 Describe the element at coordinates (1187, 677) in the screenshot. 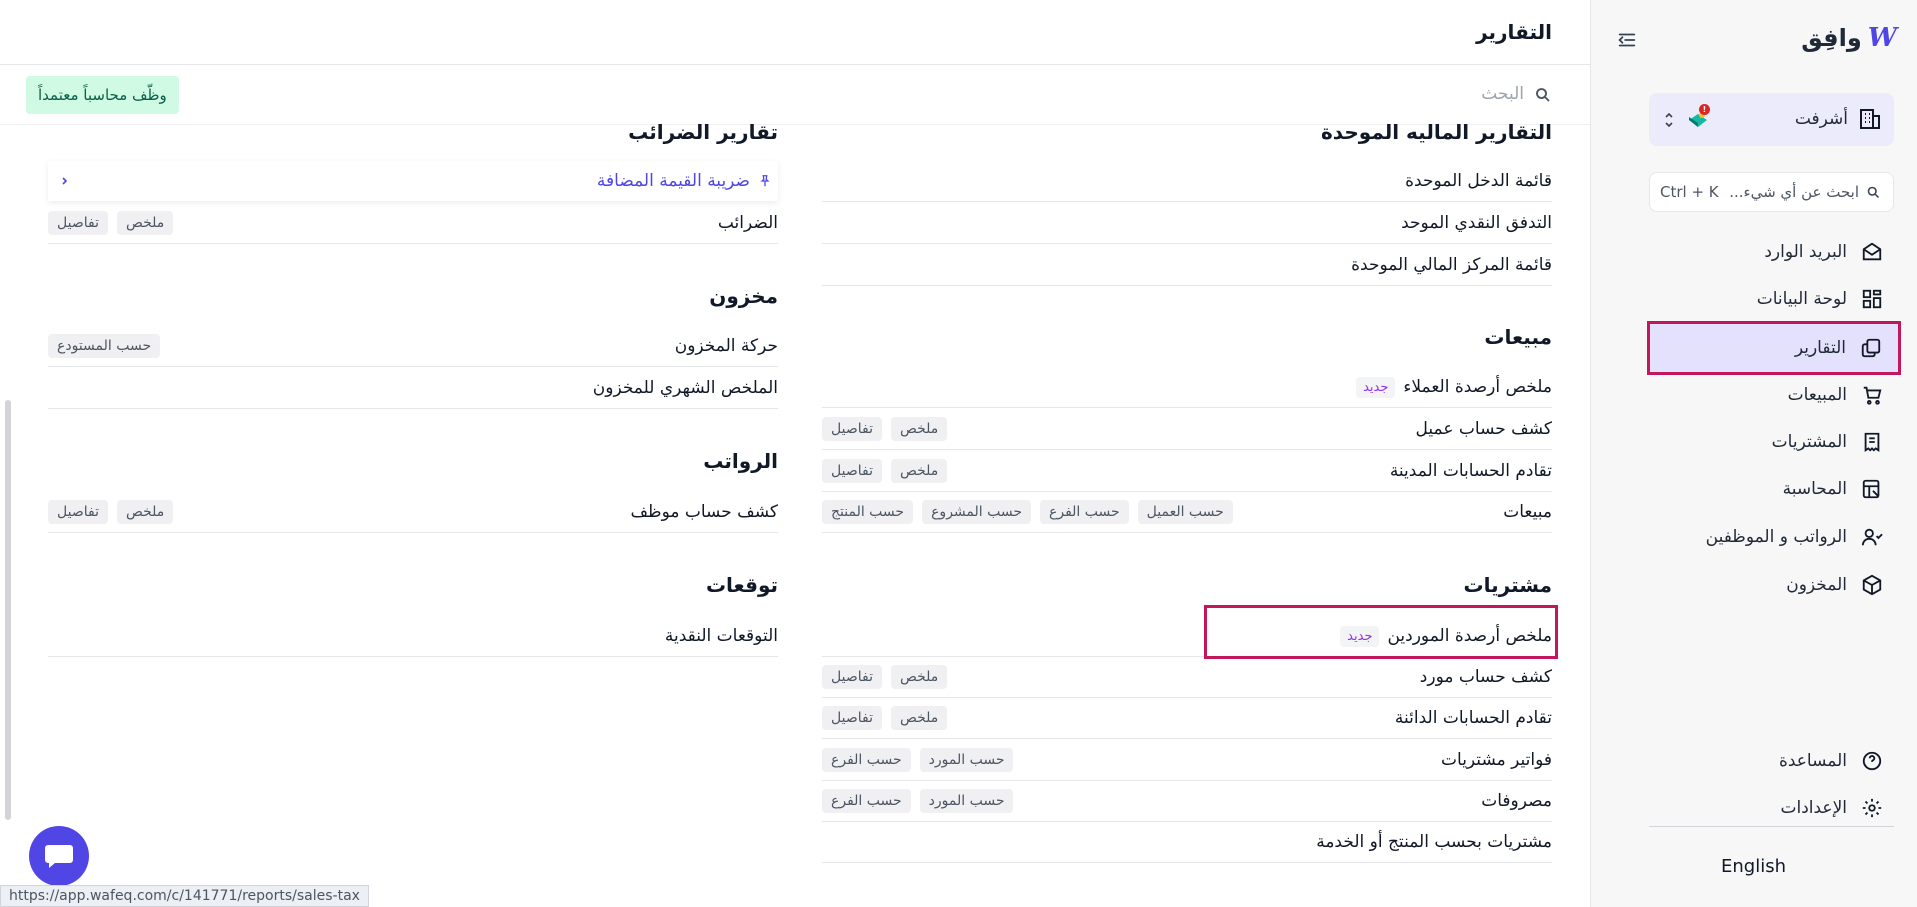

I see `report-row: كشف حساب مورد ملخص تفاصيل` at that location.